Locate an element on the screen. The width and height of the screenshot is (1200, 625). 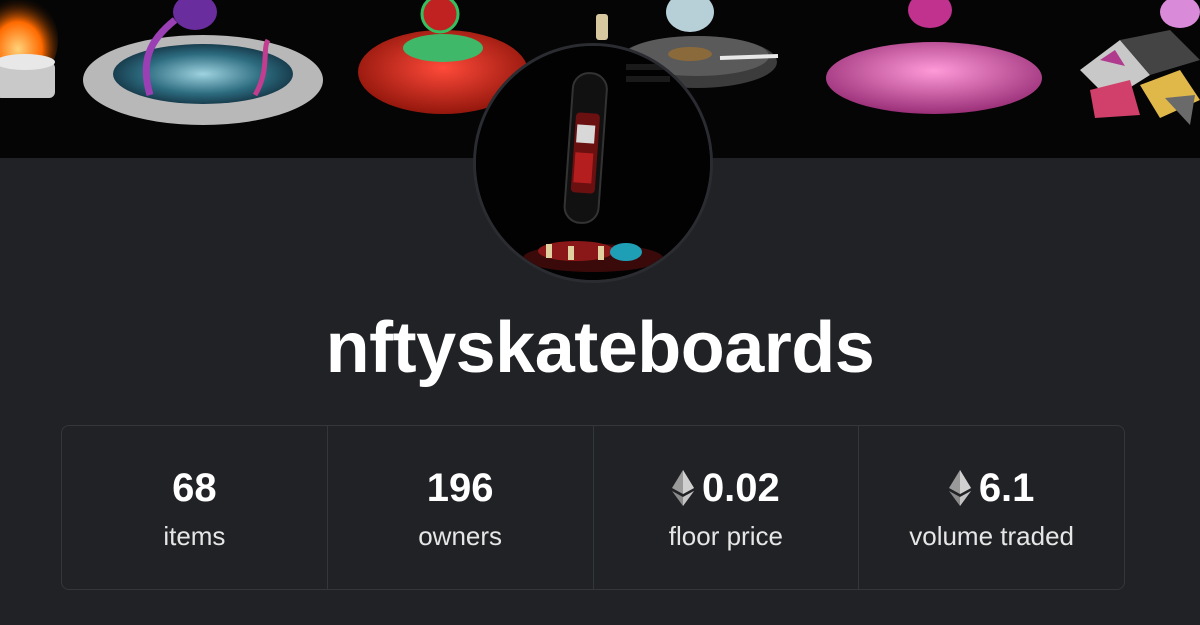
stat-value: 68 is located at coordinates (194, 487).